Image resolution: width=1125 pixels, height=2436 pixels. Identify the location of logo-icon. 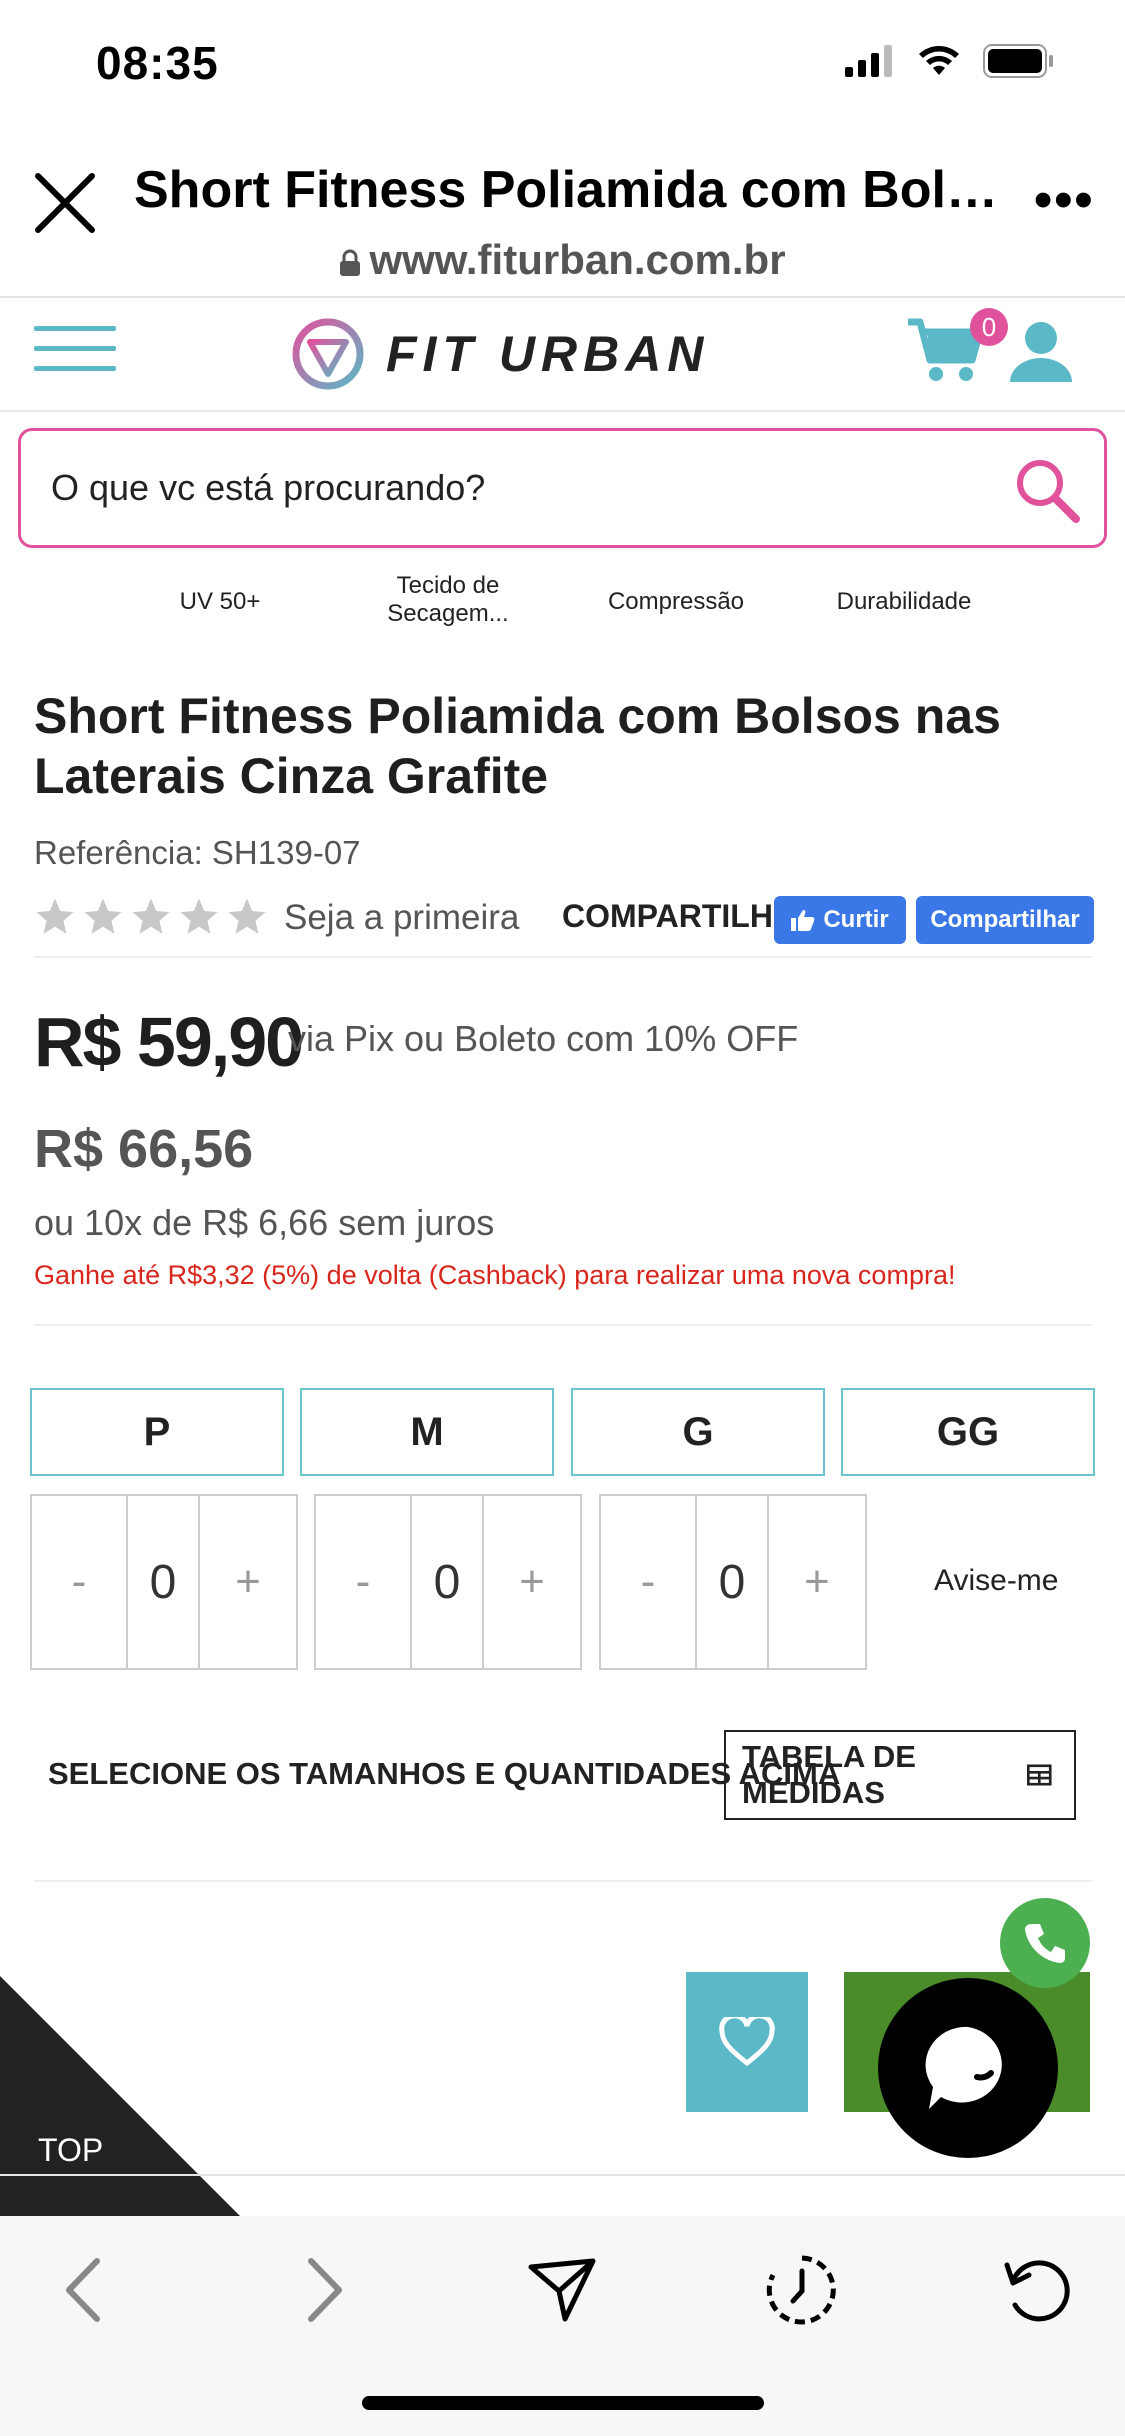
(328, 354).